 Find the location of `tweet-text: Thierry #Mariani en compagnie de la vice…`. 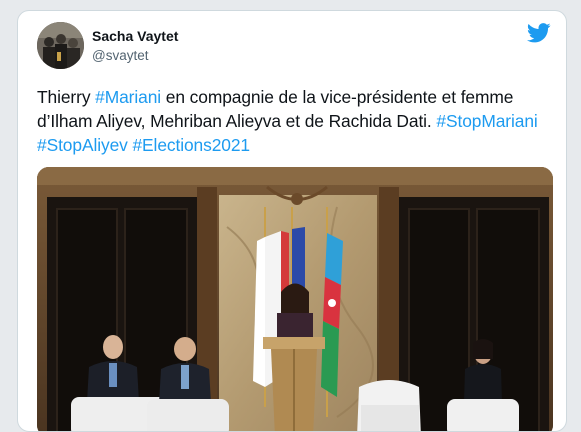

tweet-text: Thierry #Mariani en compagnie de la vice… is located at coordinates (297, 121).